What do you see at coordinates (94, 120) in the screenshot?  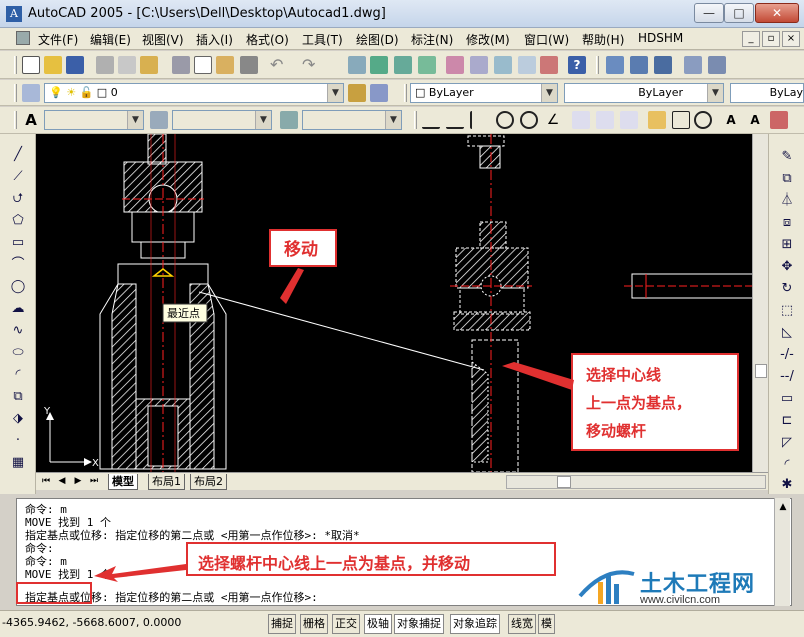 I see `text-style-combo: ▼` at bounding box center [94, 120].